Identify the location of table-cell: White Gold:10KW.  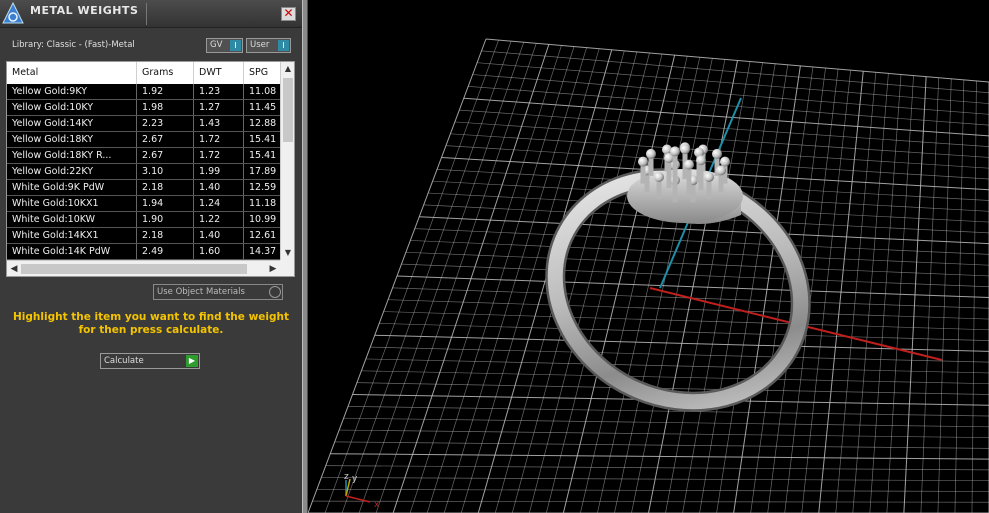
(72, 219).